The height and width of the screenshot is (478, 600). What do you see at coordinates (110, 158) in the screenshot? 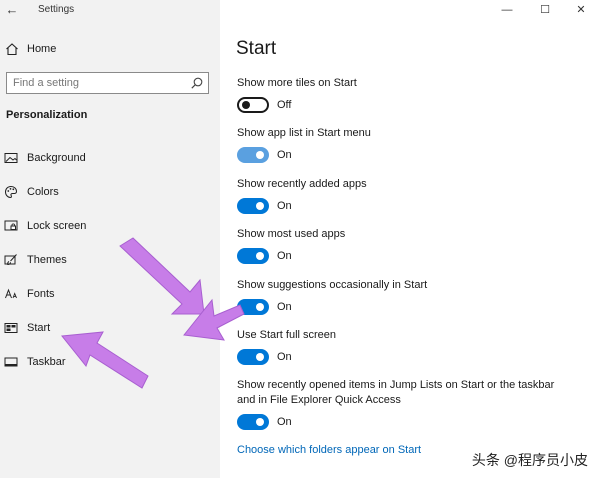
I see `sidebar-item-background: Background` at bounding box center [110, 158].